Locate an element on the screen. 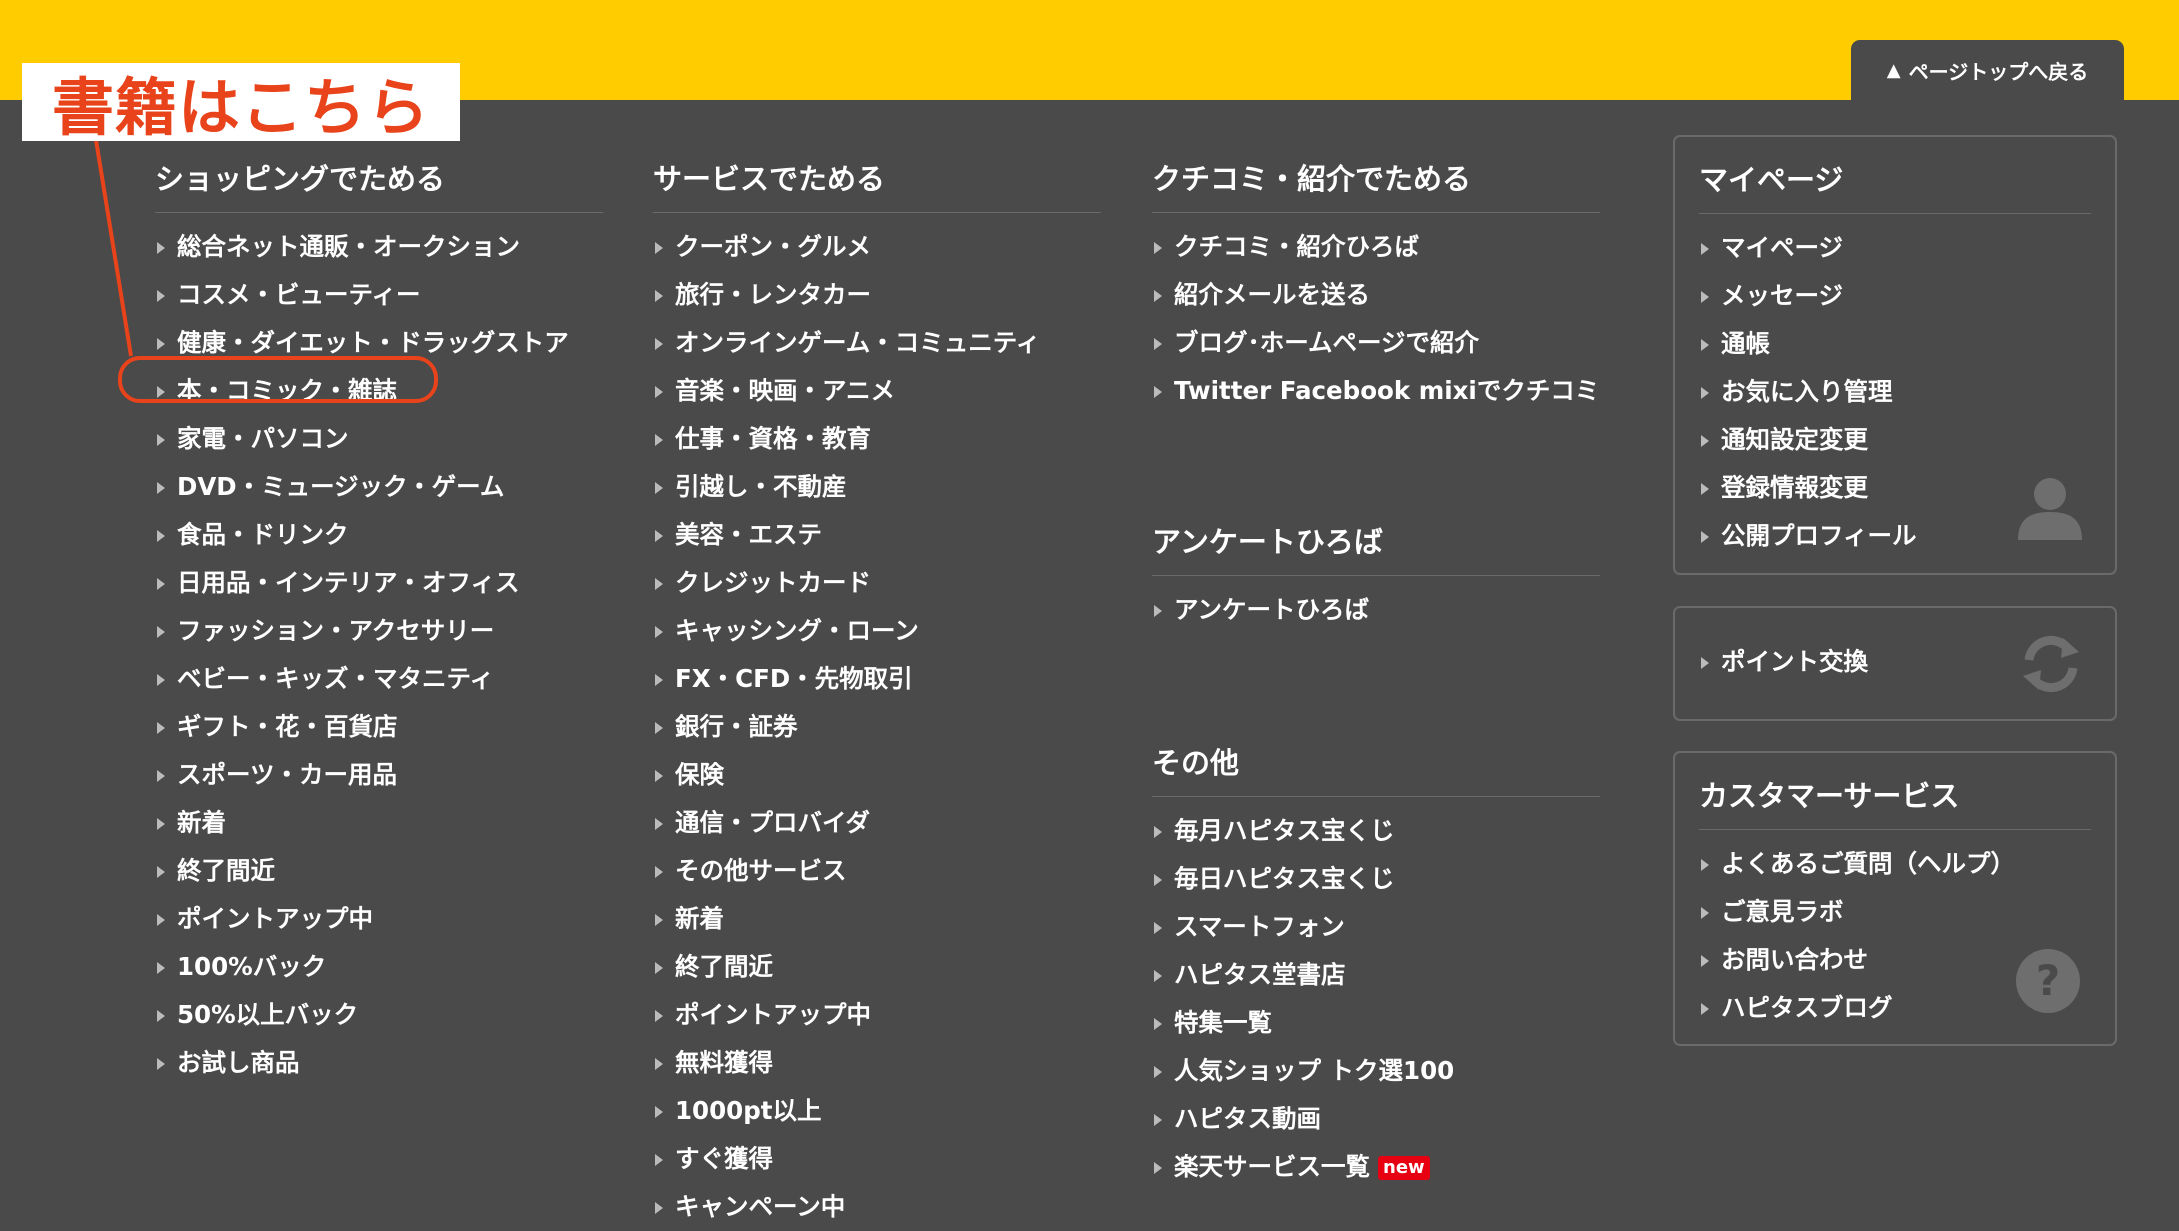  menu-link: 50%以上バック is located at coordinates (379, 1015).